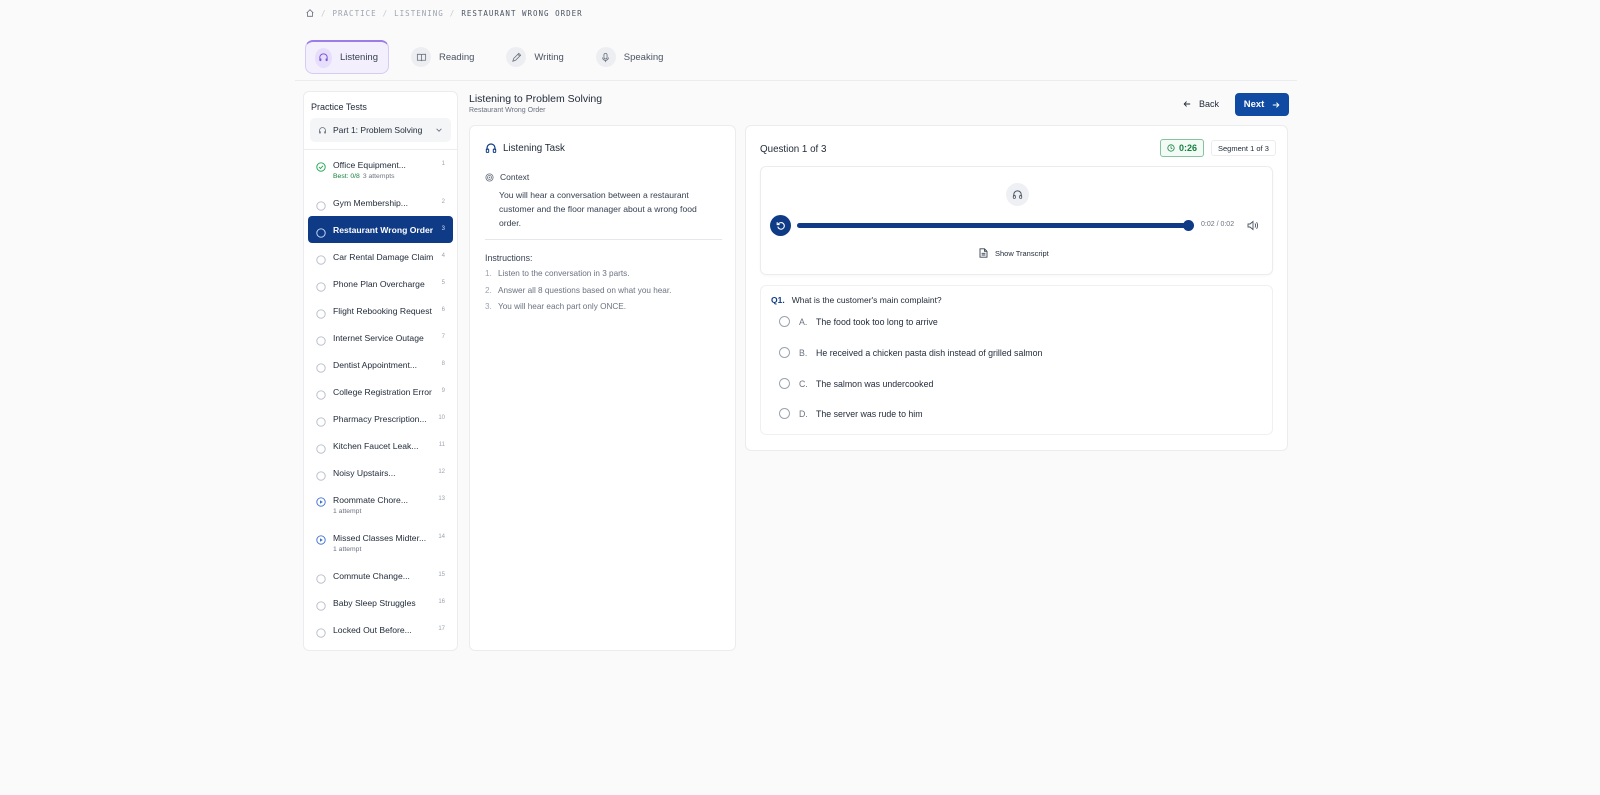 The height and width of the screenshot is (795, 1600). Describe the element at coordinates (383, 229) in the screenshot. I see `test-item-name: Restaurant Wrong Order` at that location.